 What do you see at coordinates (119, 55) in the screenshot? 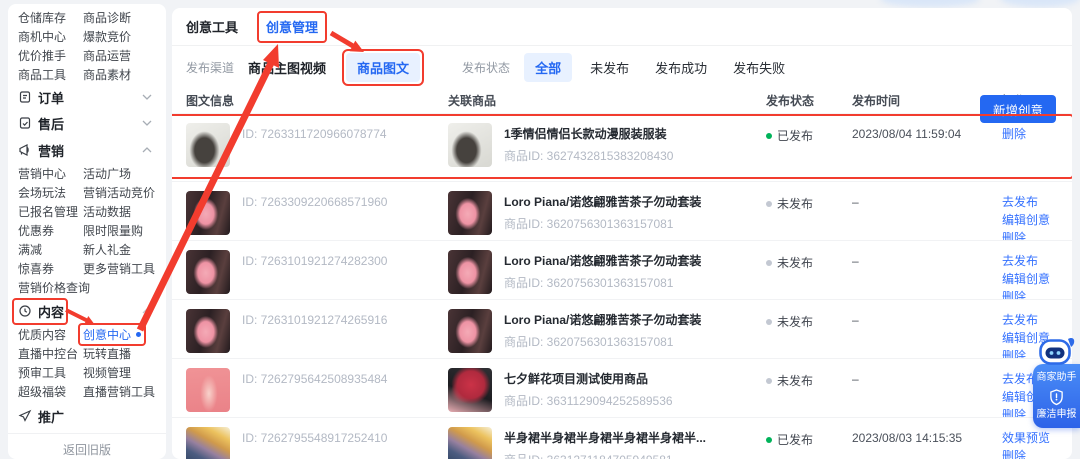
I see `sidebar-item-product-ops: 商品运营` at bounding box center [119, 55].